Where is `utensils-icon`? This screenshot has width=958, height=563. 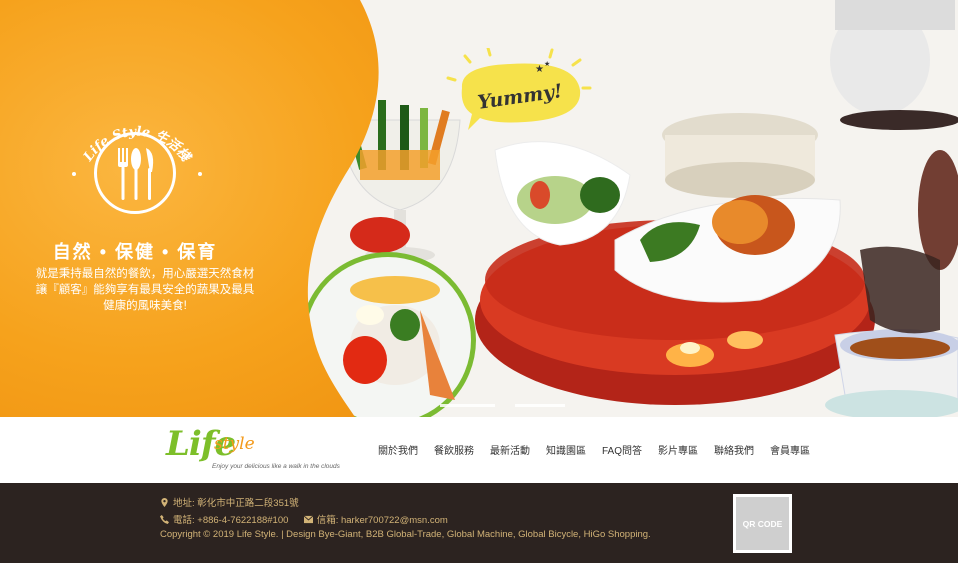
utensils-icon is located at coordinates (136, 174).